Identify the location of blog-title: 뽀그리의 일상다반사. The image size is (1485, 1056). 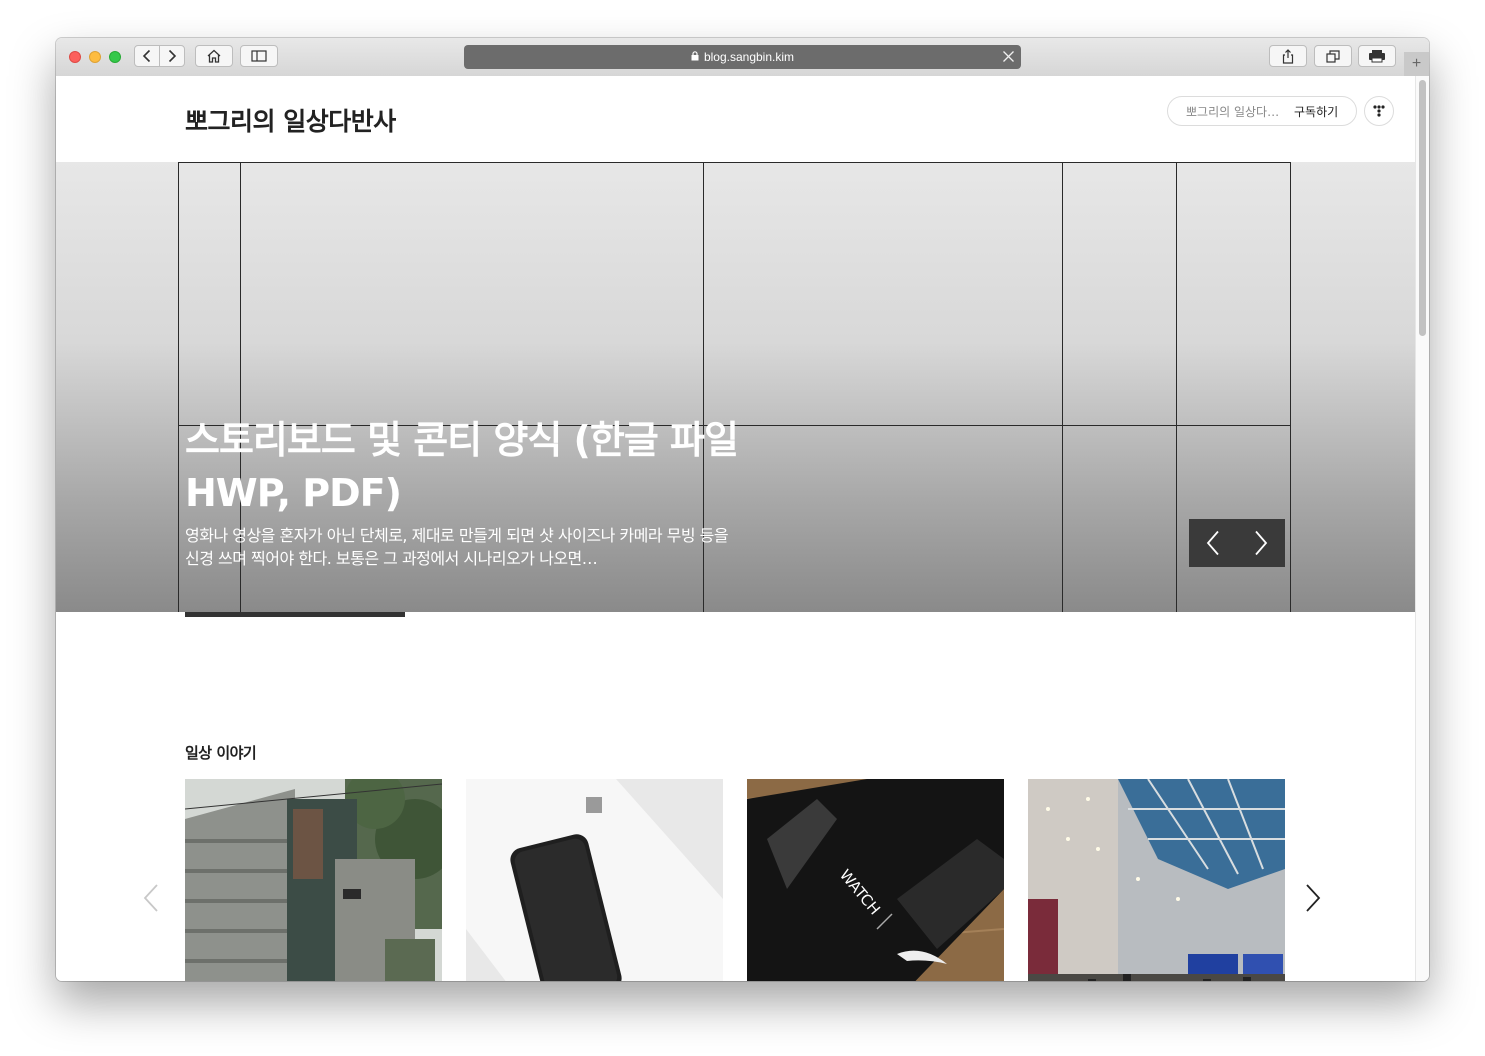
(290, 120).